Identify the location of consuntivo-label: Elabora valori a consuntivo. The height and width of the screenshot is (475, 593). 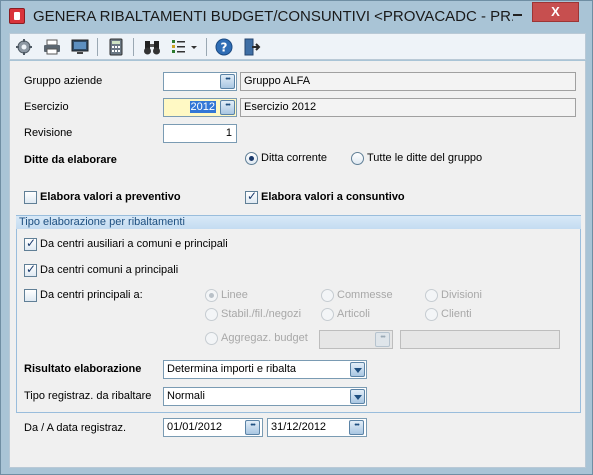
(333, 197).